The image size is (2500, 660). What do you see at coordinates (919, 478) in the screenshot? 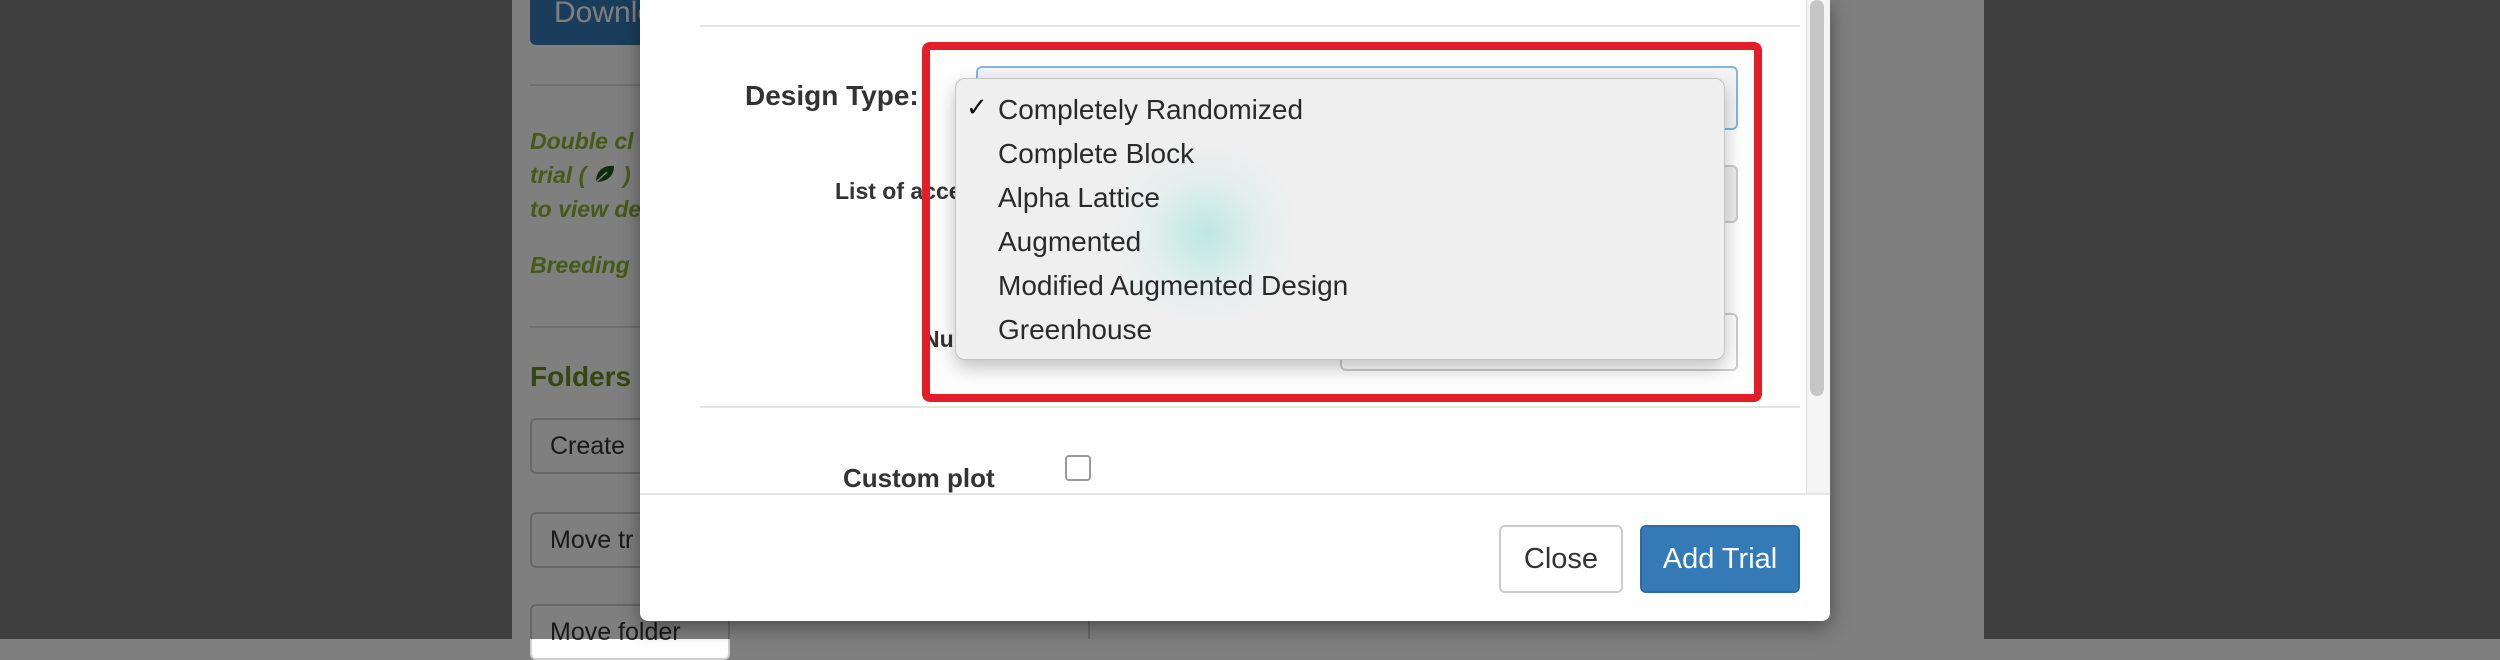
I see `custom-plot-label: Custom plot` at bounding box center [919, 478].